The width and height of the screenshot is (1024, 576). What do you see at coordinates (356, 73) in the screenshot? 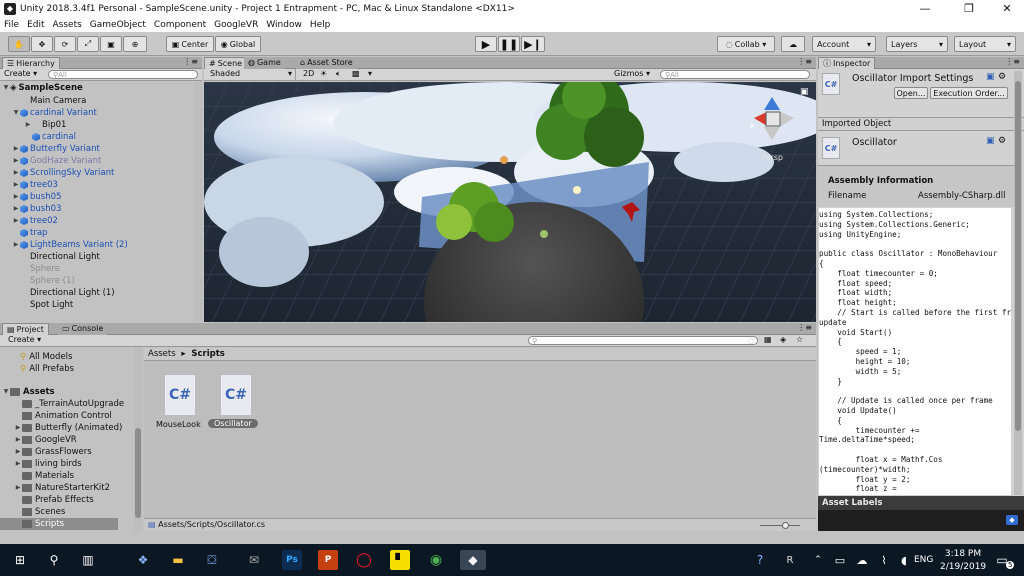
I see `effects-toggle-icon: ▩` at bounding box center [356, 73].